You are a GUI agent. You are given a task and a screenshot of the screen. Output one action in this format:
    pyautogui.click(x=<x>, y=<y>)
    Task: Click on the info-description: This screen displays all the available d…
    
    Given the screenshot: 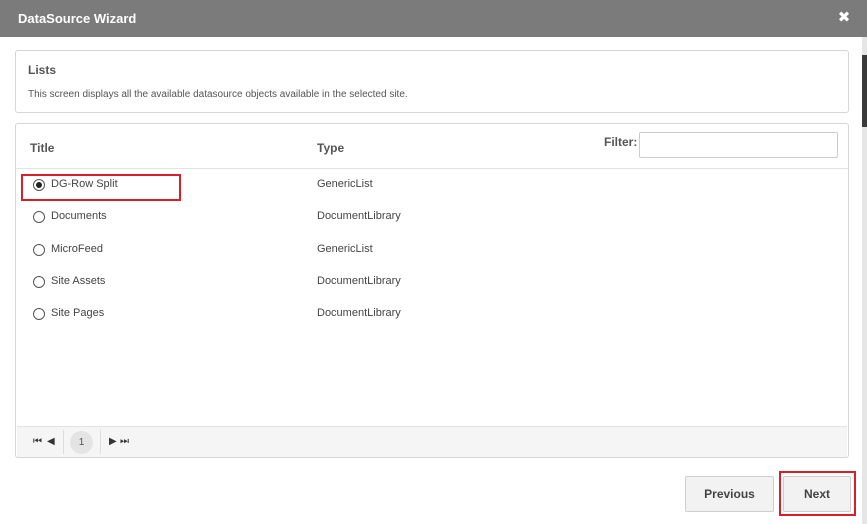 What is the action you would take?
    pyautogui.click(x=218, y=94)
    